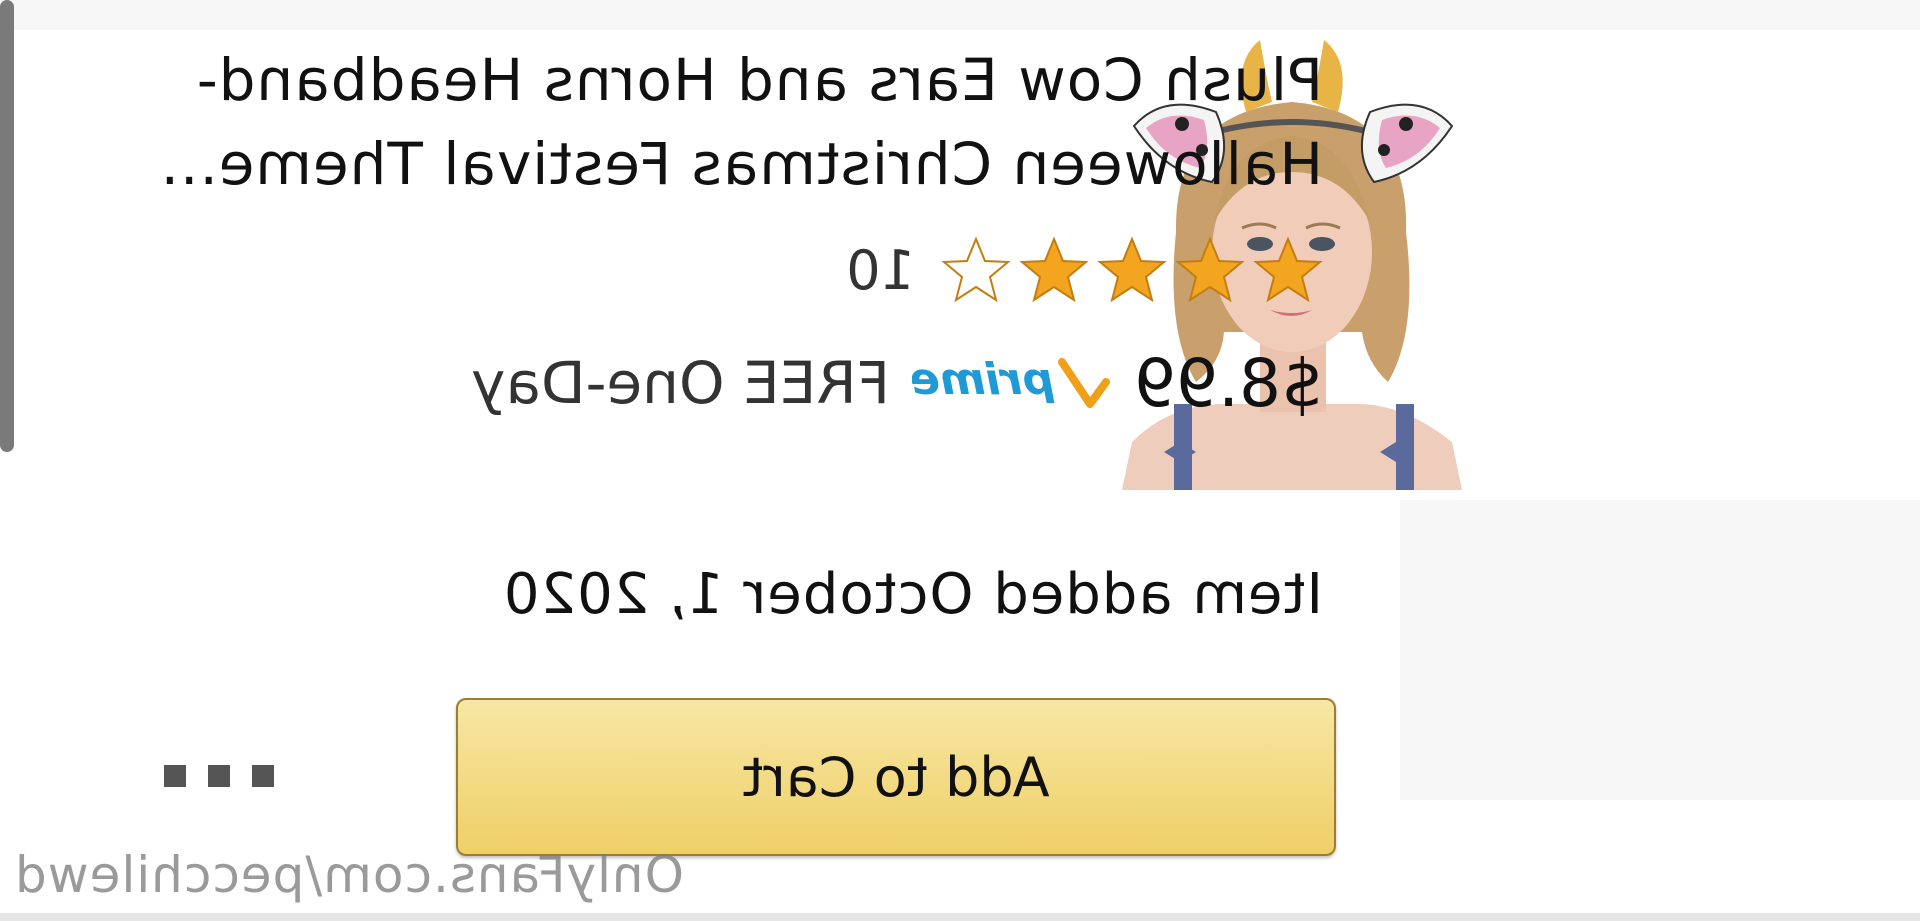 The width and height of the screenshot is (1920, 921). Describe the element at coordinates (7, 226) in the screenshot. I see `scrollbar-thumb` at that location.